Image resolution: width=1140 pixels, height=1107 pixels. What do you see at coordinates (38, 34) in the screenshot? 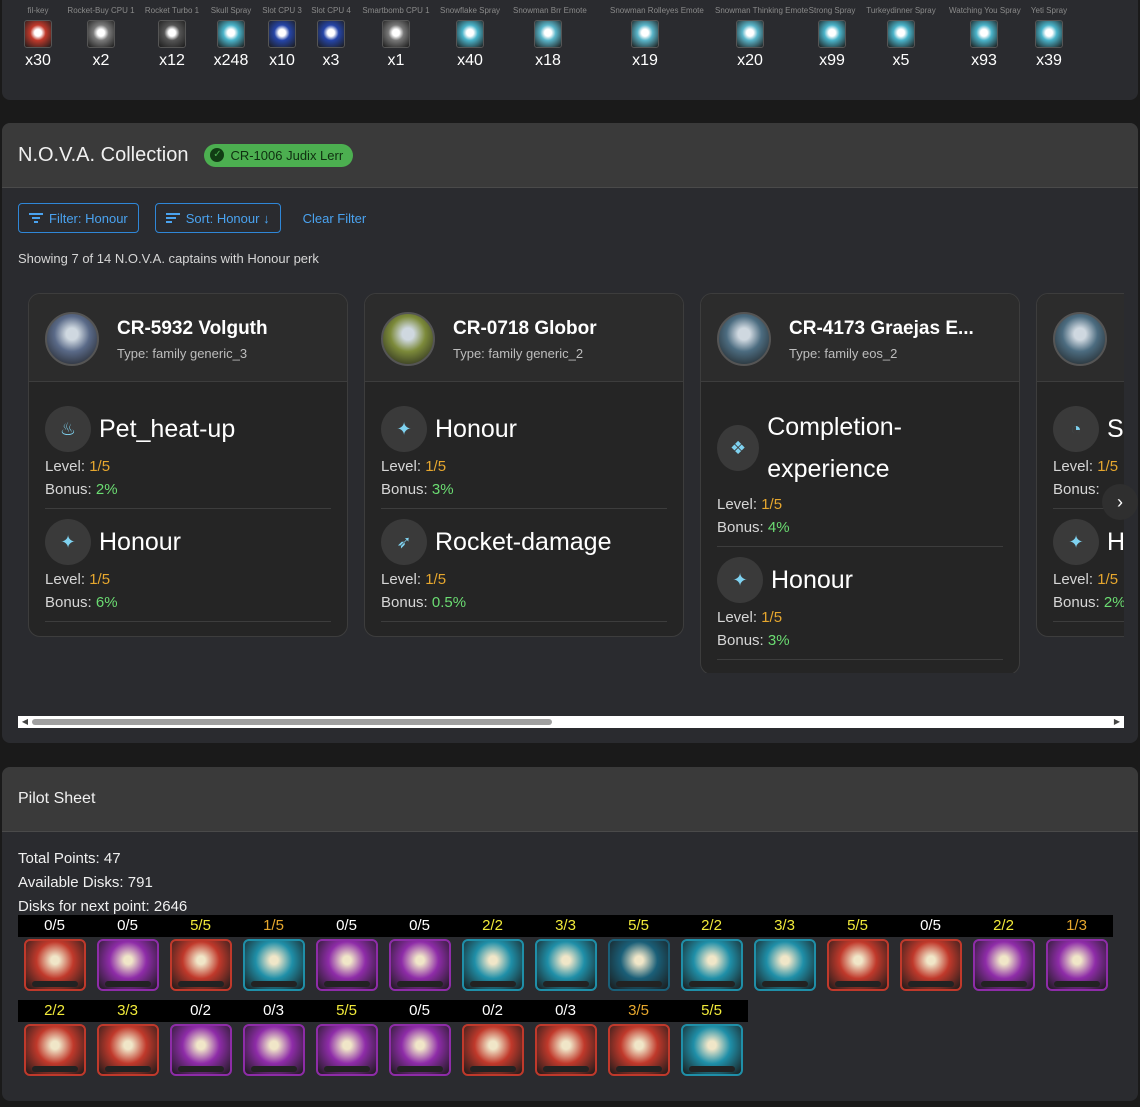
I see `fil-key-icon` at bounding box center [38, 34].